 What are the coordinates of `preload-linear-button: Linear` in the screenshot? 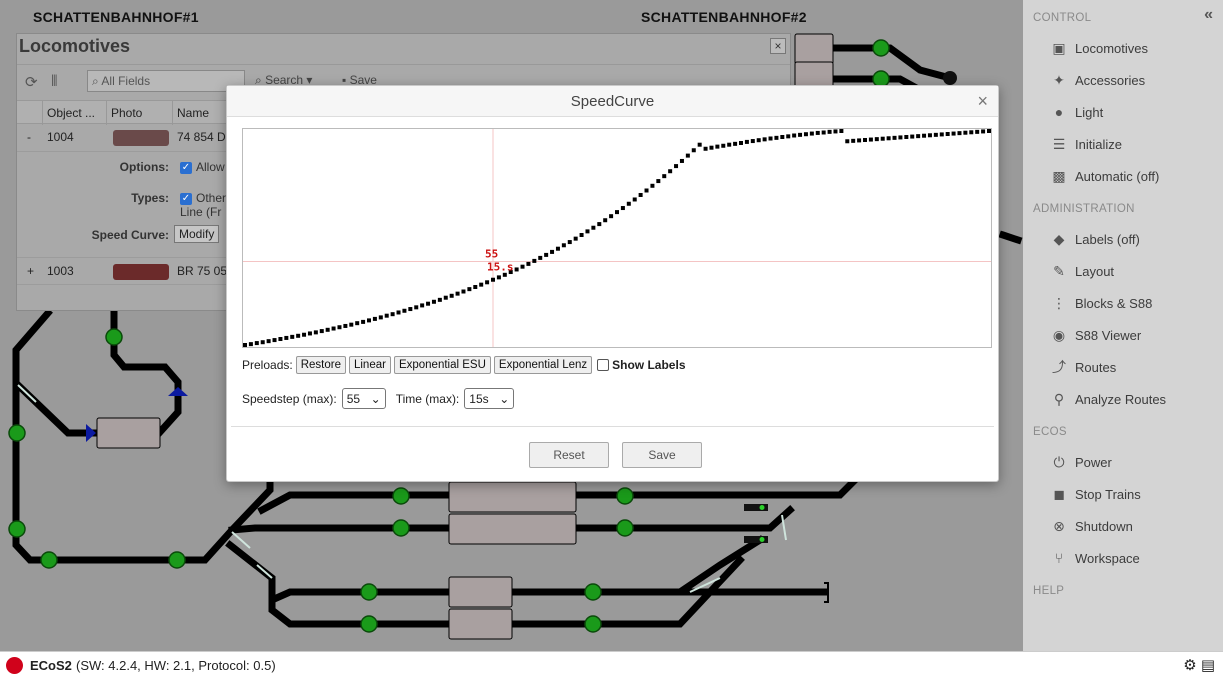 It's located at (369, 365).